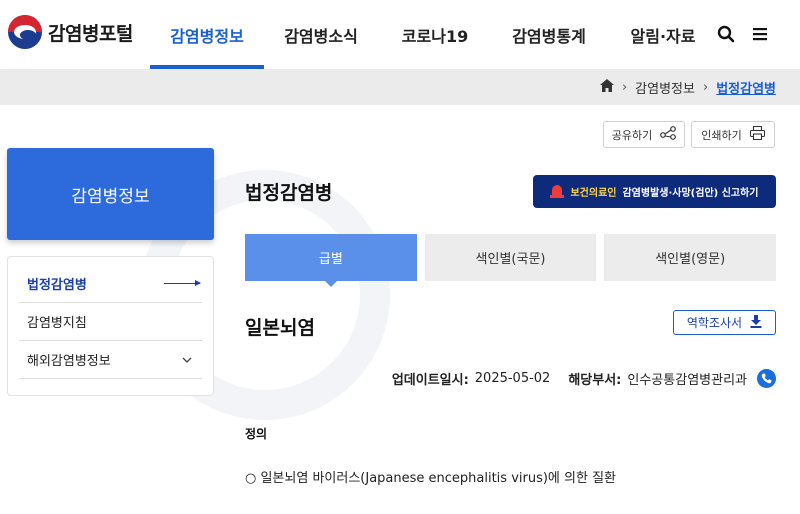  I want to click on report-label: 감염병발생·사망(검안) 신고하기, so click(690, 193).